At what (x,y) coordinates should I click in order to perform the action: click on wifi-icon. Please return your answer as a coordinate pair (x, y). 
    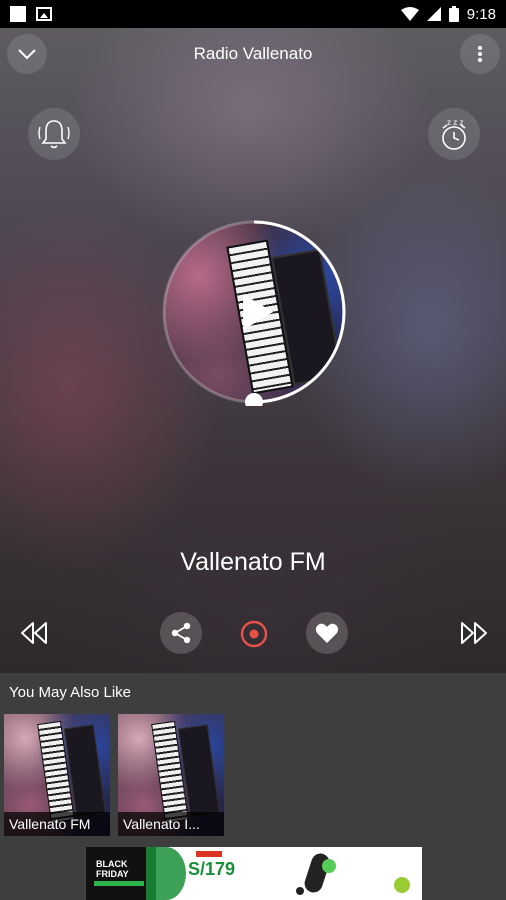
    Looking at the image, I should click on (409, 14).